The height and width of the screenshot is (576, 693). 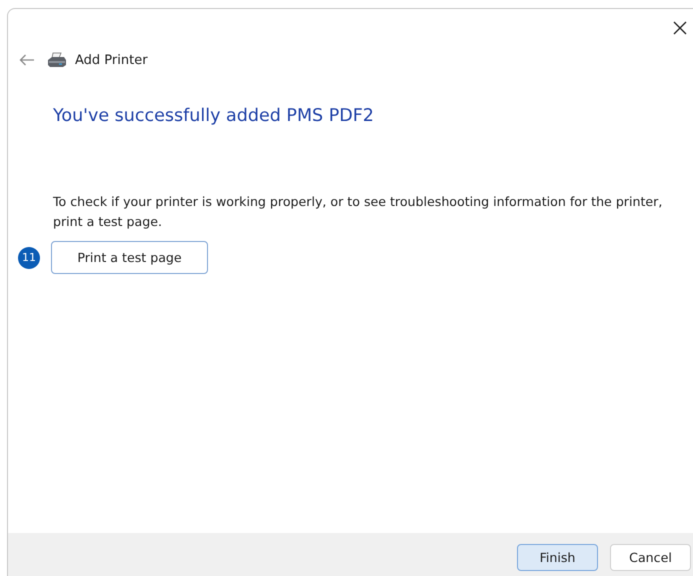 I want to click on cancel-button: Cancel, so click(x=650, y=557).